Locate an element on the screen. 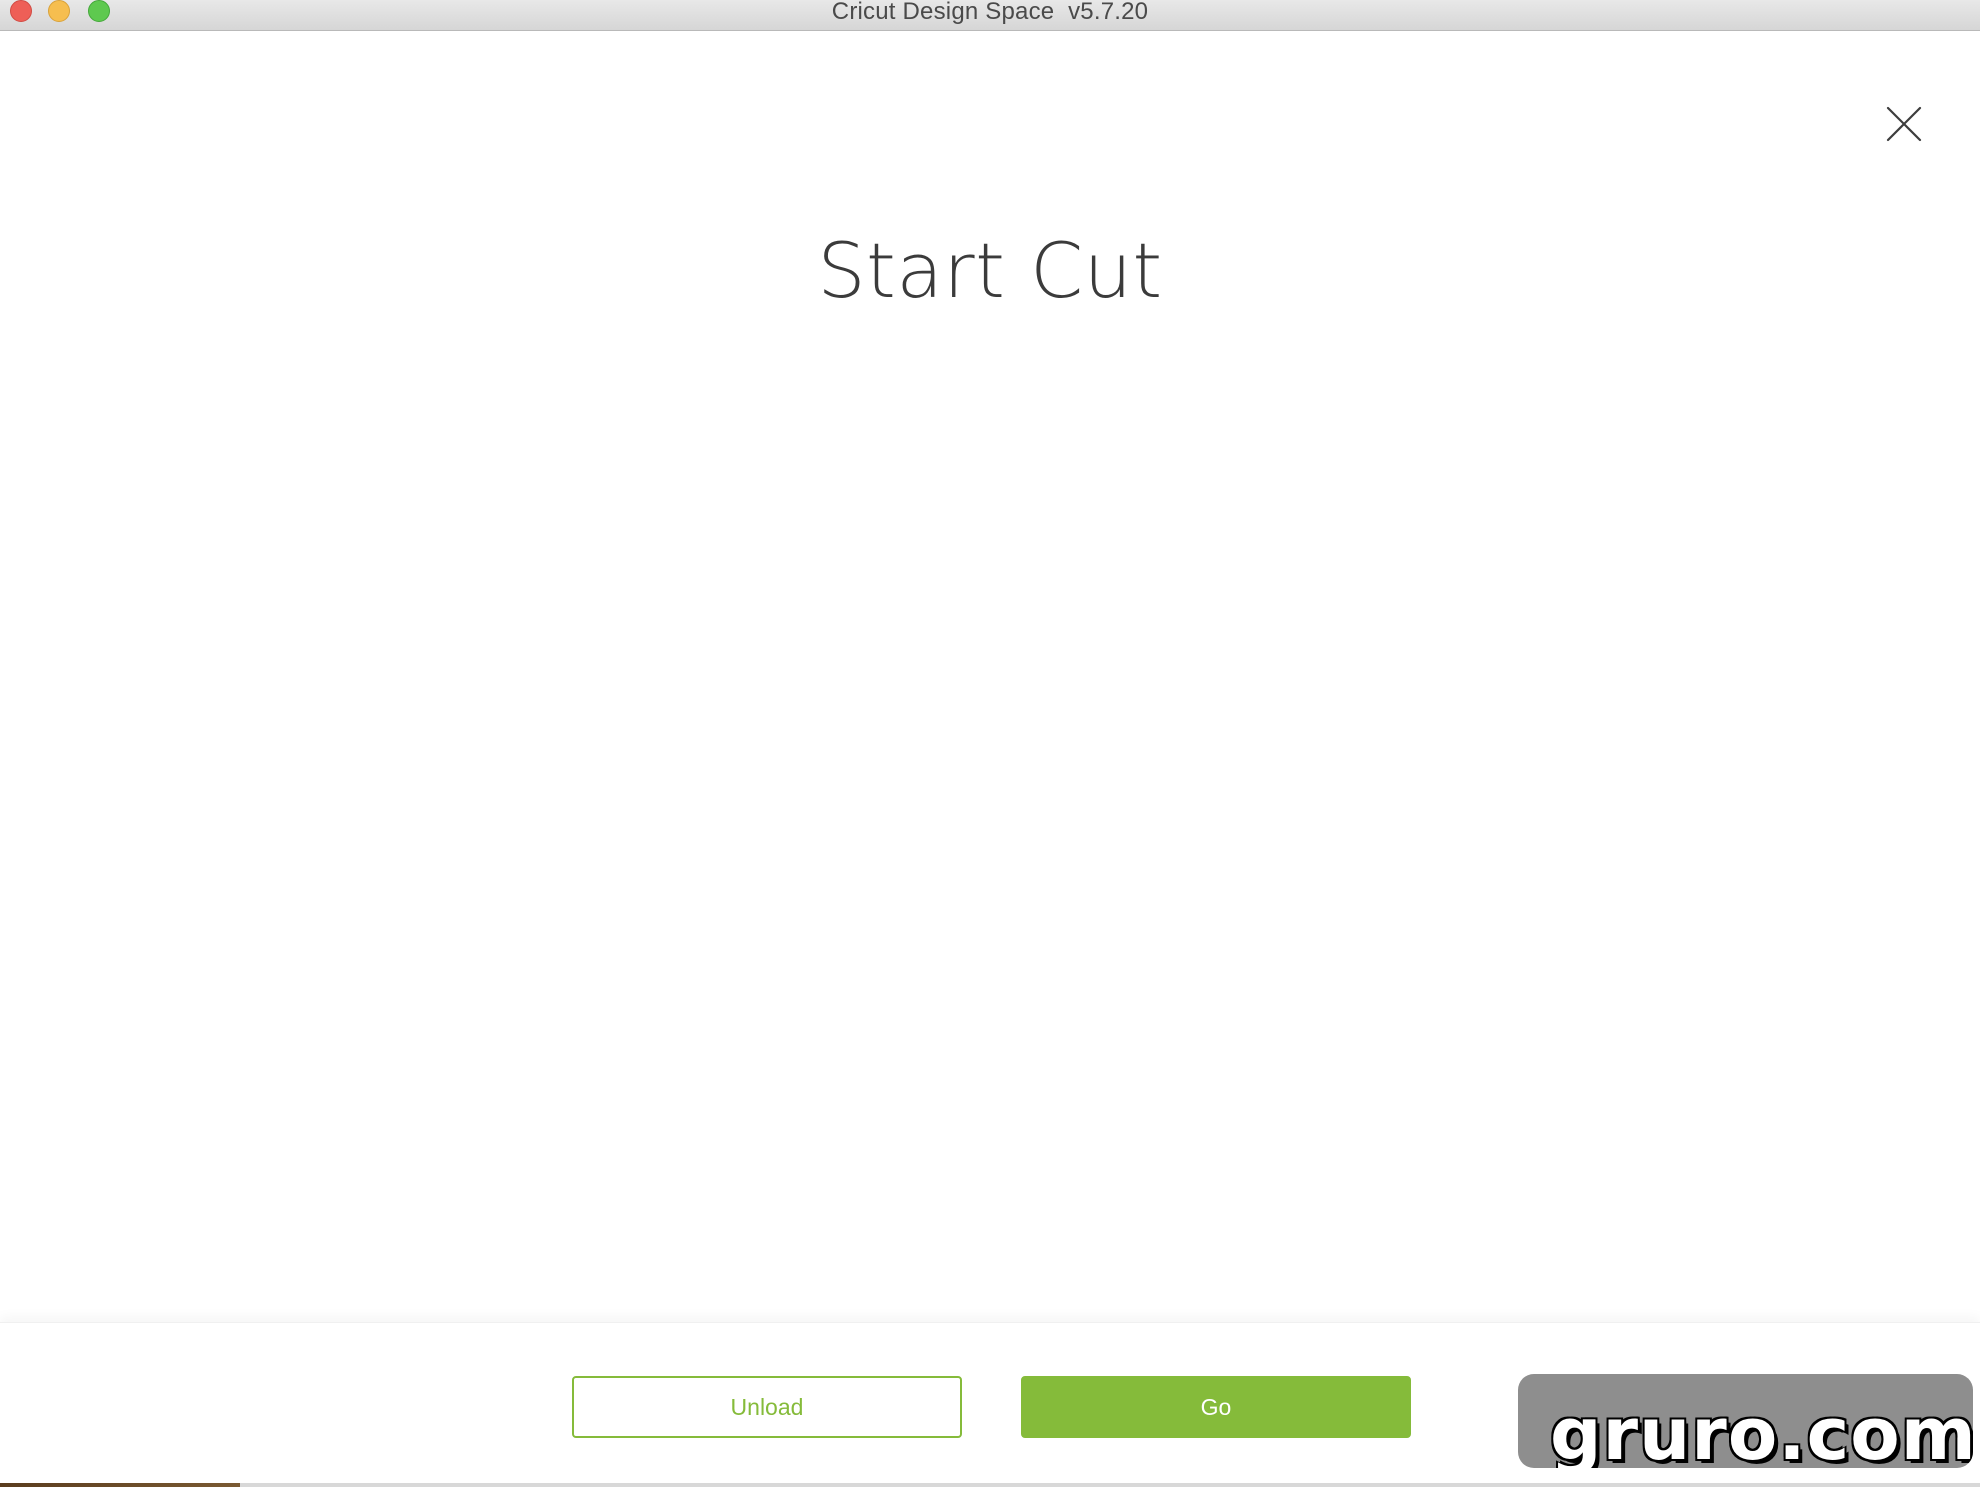 This screenshot has height=1487, width=1980. watermark-text: gruro.com is located at coordinates (1761, 1430).